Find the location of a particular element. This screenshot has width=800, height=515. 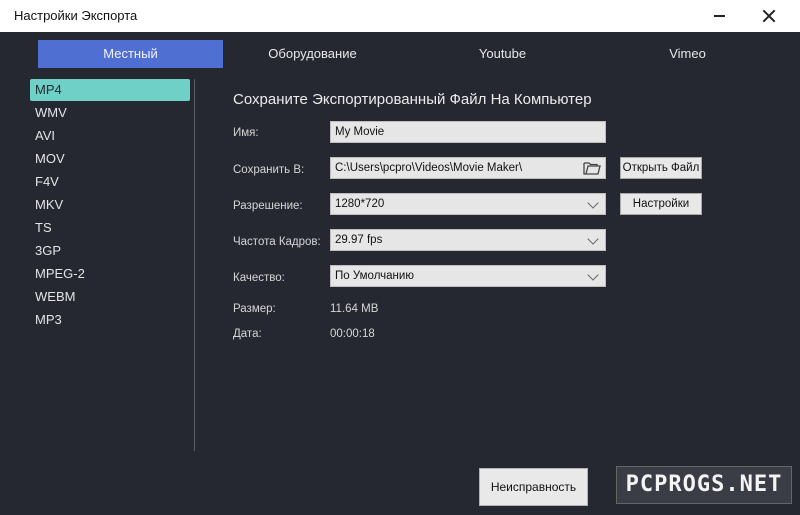

close-icon is located at coordinates (769, 16).